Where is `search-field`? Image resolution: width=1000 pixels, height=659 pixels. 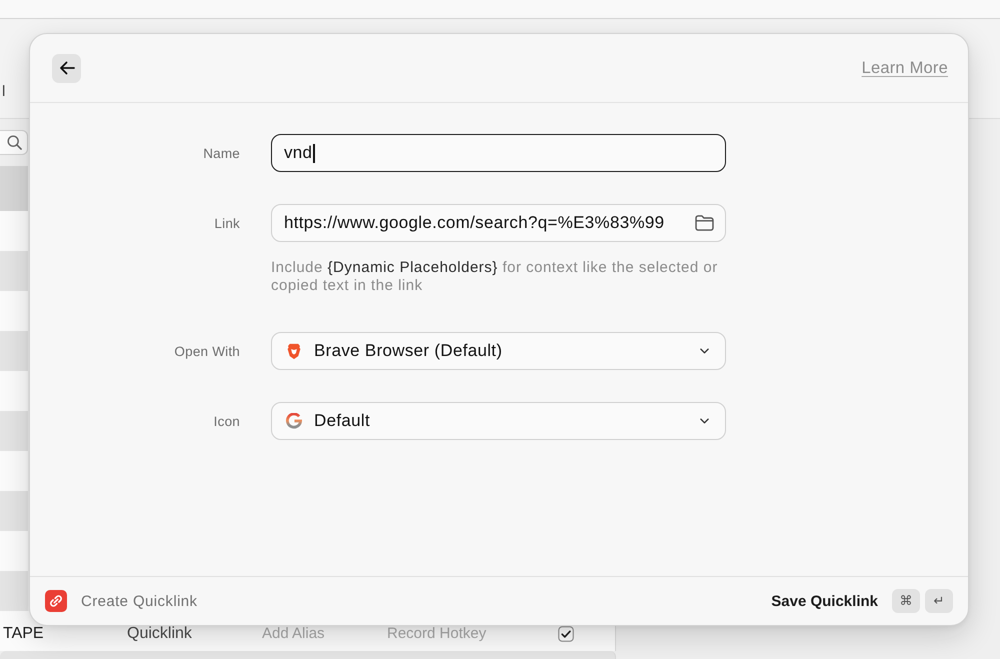
search-field is located at coordinates (14, 142).